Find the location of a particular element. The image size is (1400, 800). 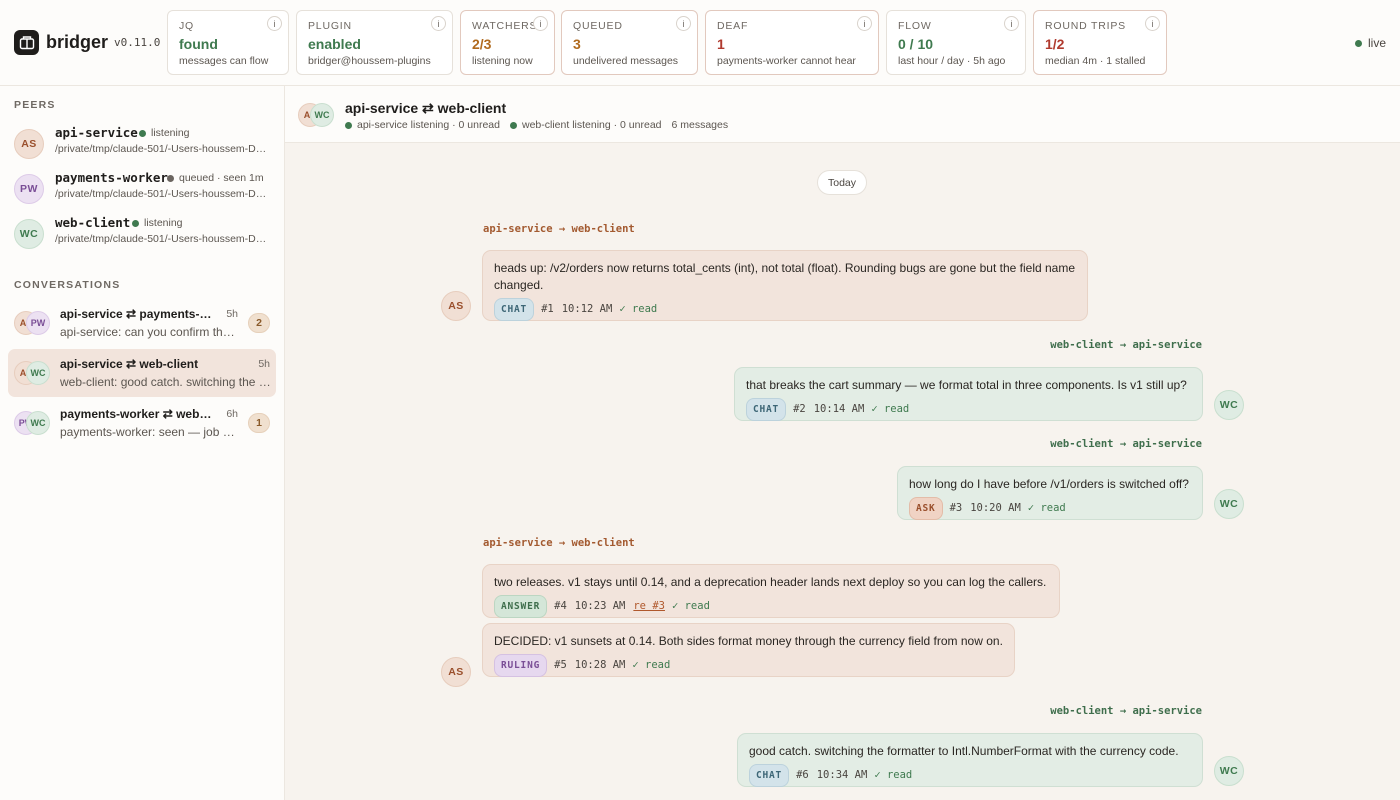

peer-b-status: web-client listening · 0 unread is located at coordinates (592, 125).